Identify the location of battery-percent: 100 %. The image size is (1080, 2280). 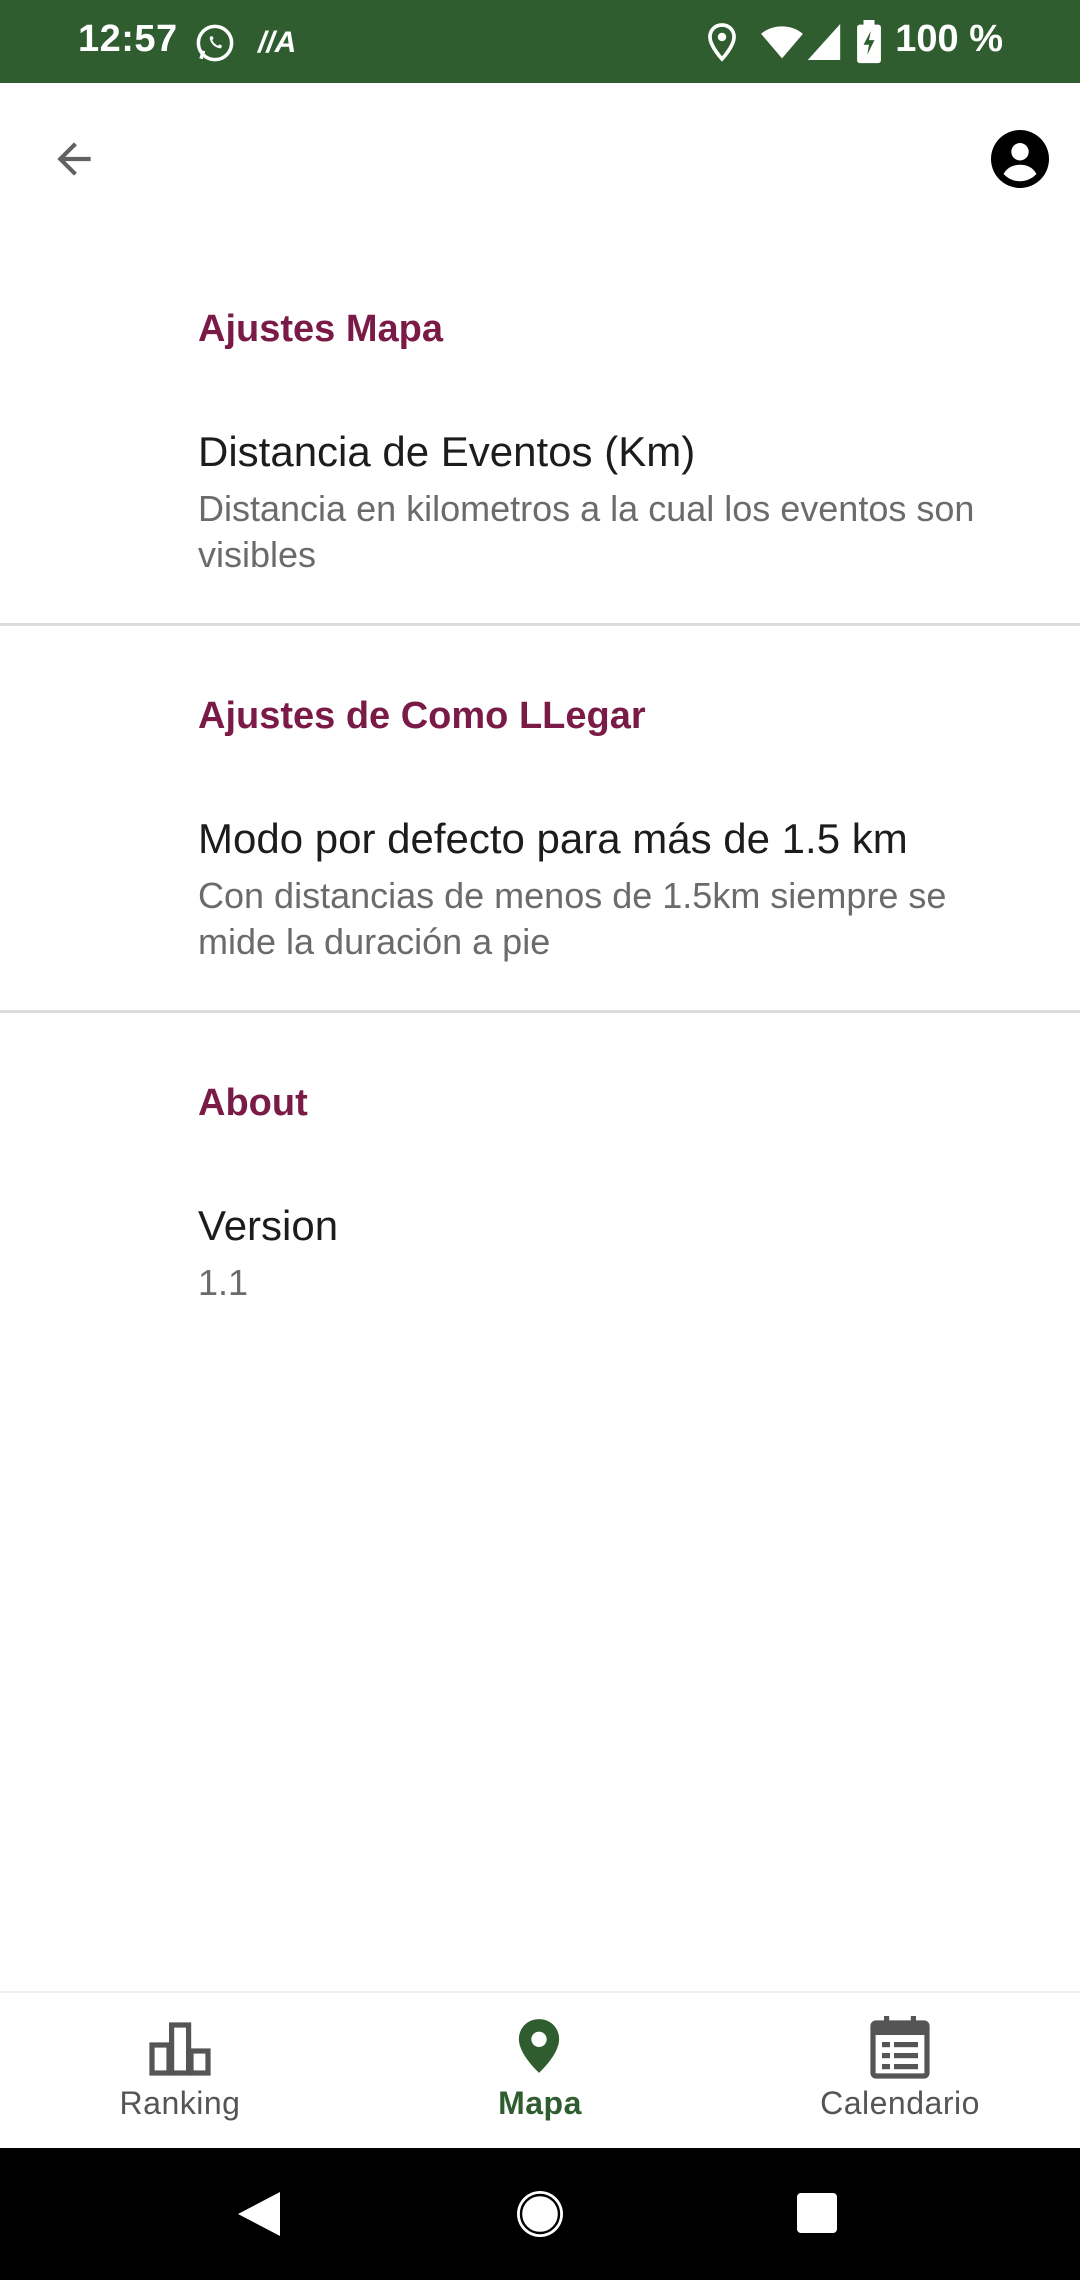
(949, 39).